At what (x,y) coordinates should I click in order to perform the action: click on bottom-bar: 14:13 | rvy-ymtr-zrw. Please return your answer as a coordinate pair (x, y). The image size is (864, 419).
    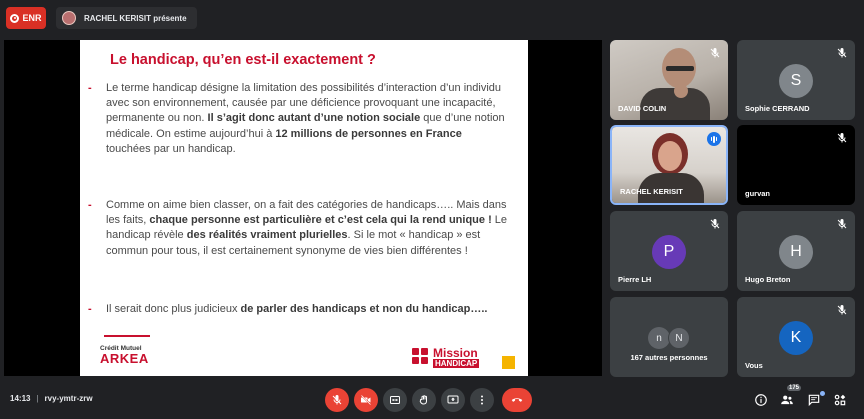
    Looking at the image, I should click on (432, 399).